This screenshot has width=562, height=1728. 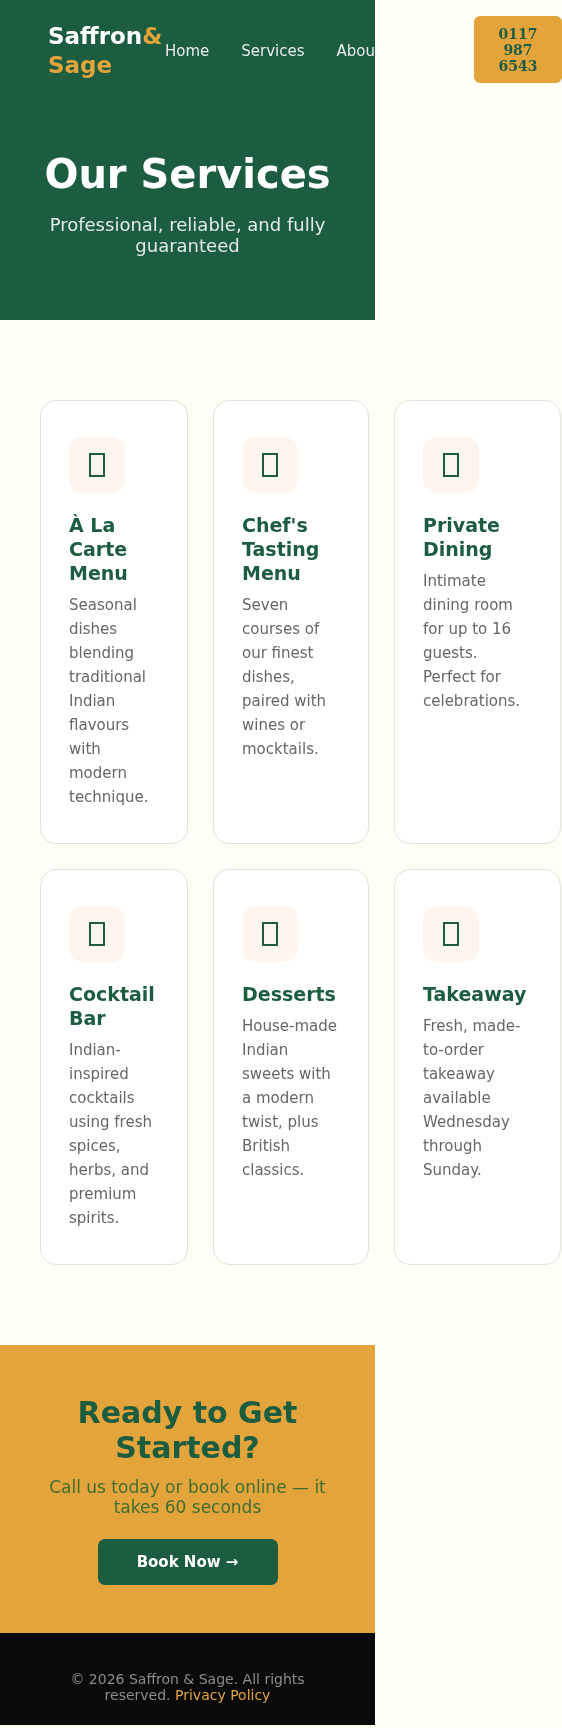 I want to click on page-subtitle: Professional, reliable, and fully guaranteed, so click(x=187, y=235).